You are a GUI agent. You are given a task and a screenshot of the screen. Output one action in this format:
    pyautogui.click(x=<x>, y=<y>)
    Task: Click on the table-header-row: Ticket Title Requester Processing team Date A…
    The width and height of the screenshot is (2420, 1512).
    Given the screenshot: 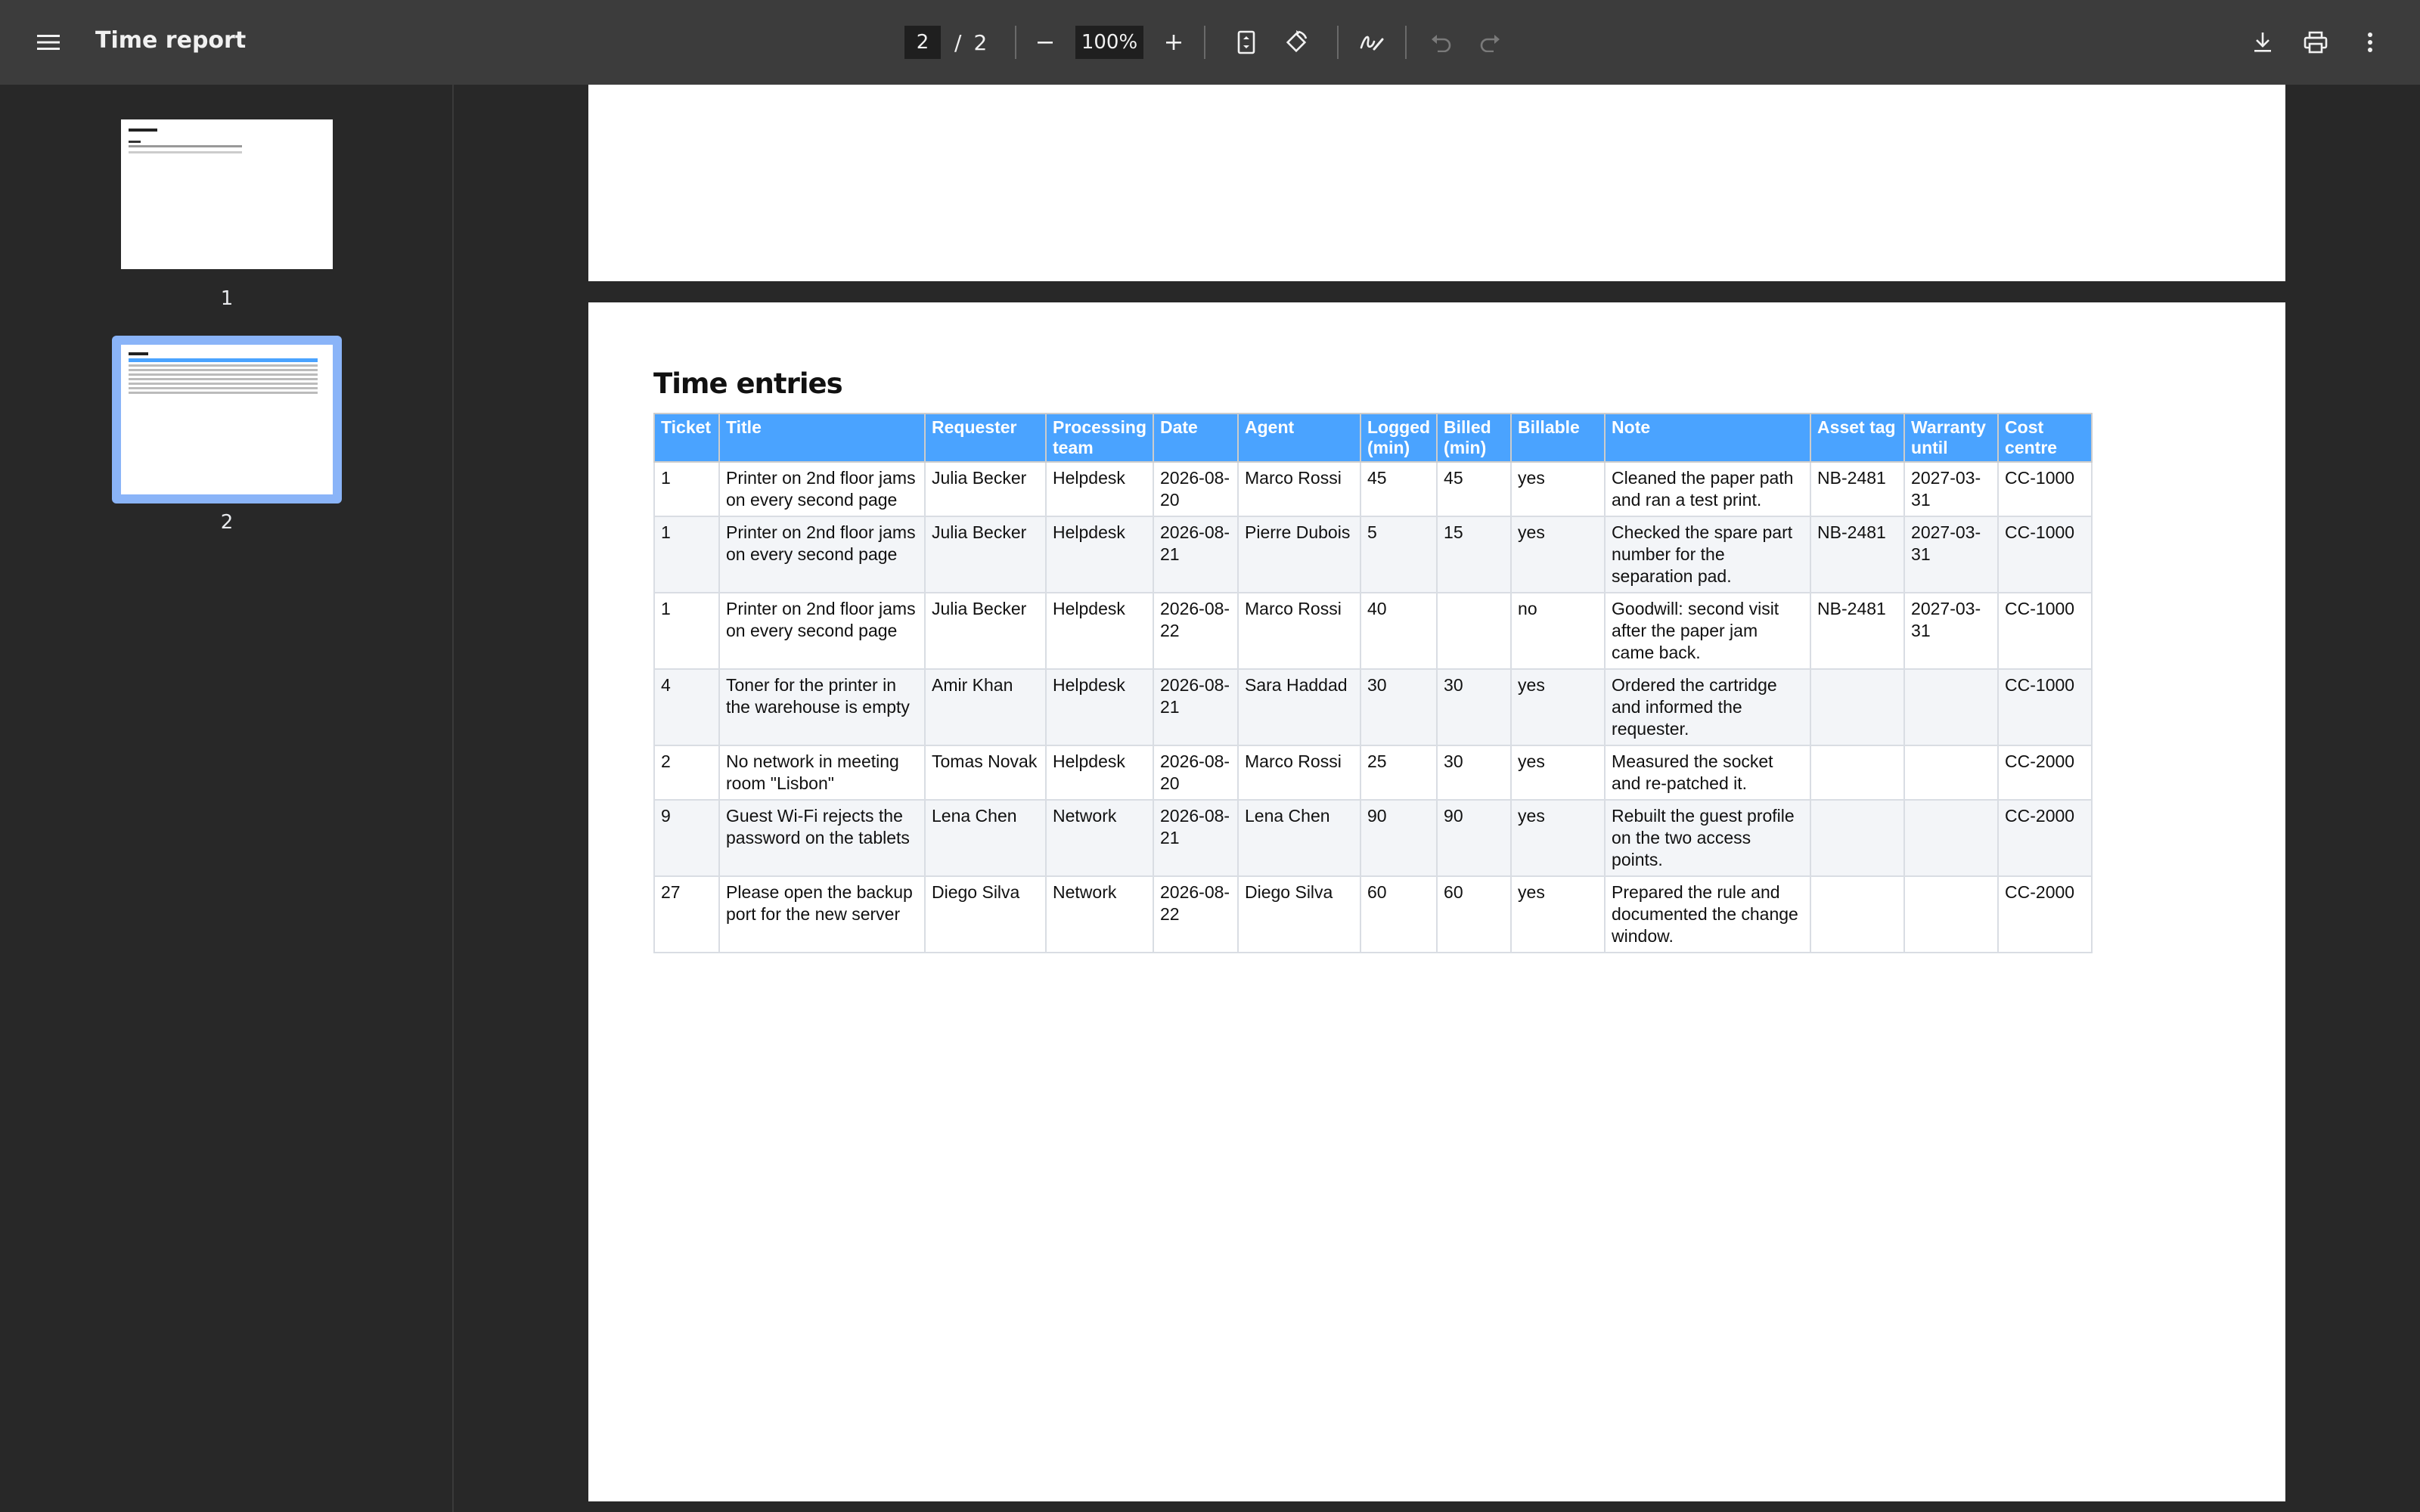 What is the action you would take?
    pyautogui.click(x=1373, y=438)
    